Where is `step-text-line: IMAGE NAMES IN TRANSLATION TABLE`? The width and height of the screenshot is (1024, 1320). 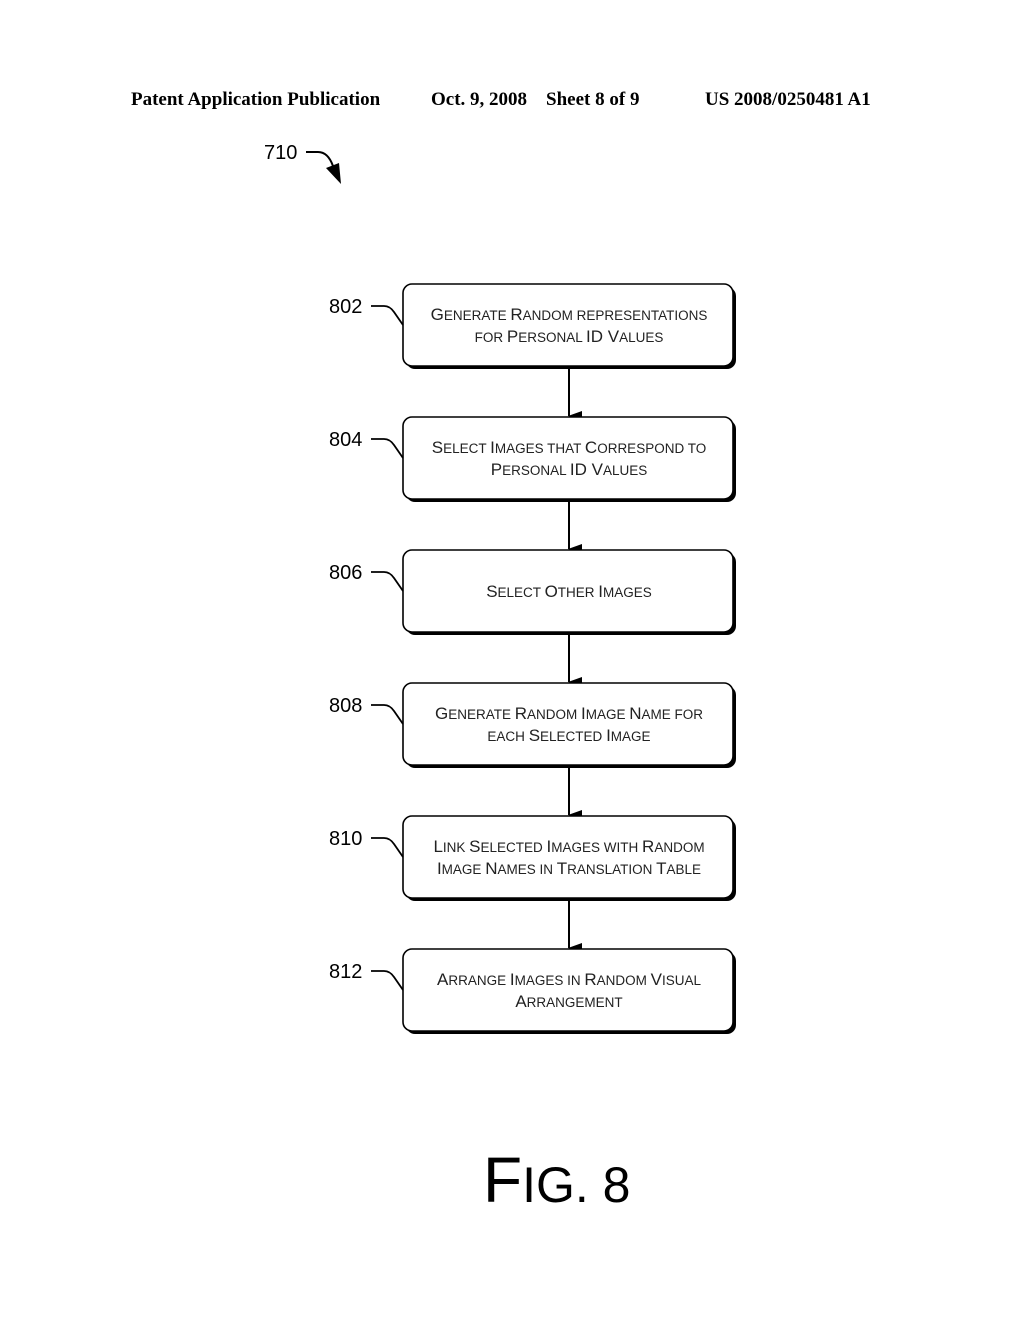
step-text-line: IMAGE NAMES IN TRANSLATION TABLE is located at coordinates (569, 868).